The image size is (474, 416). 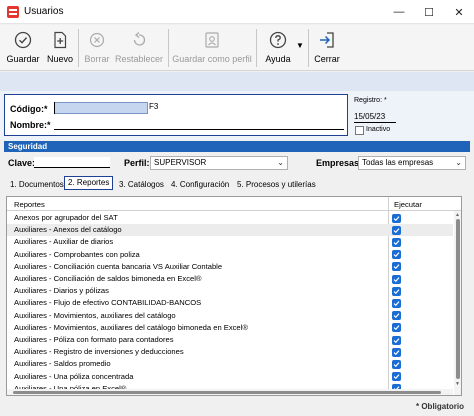 What do you see at coordinates (237, 146) in the screenshot?
I see `seguridad-header: Seguridad` at bounding box center [237, 146].